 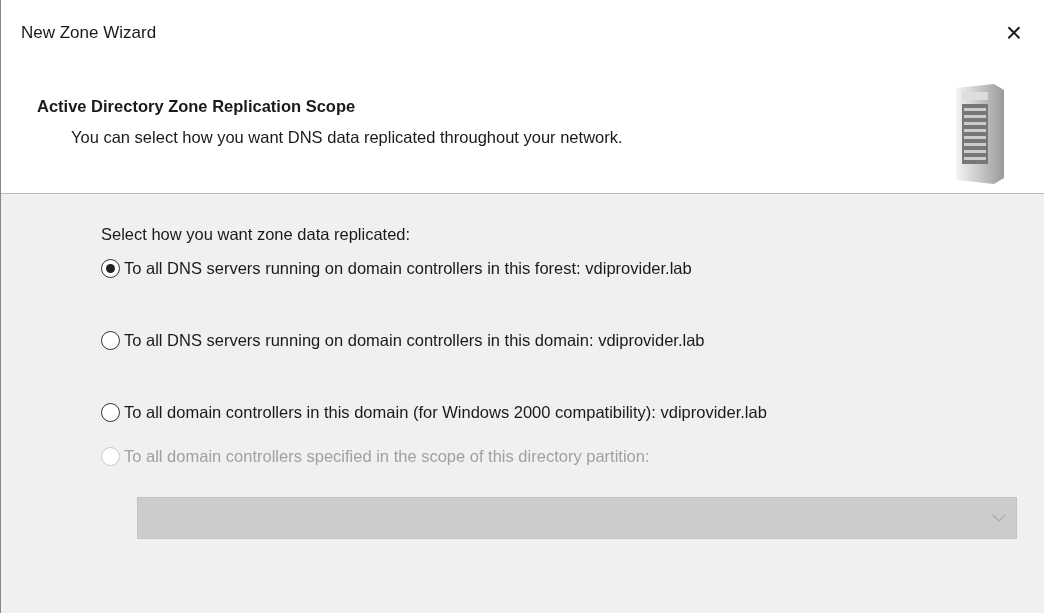 What do you see at coordinates (256, 234) in the screenshot?
I see `prompt-label: Select how you want zone data replicated:` at bounding box center [256, 234].